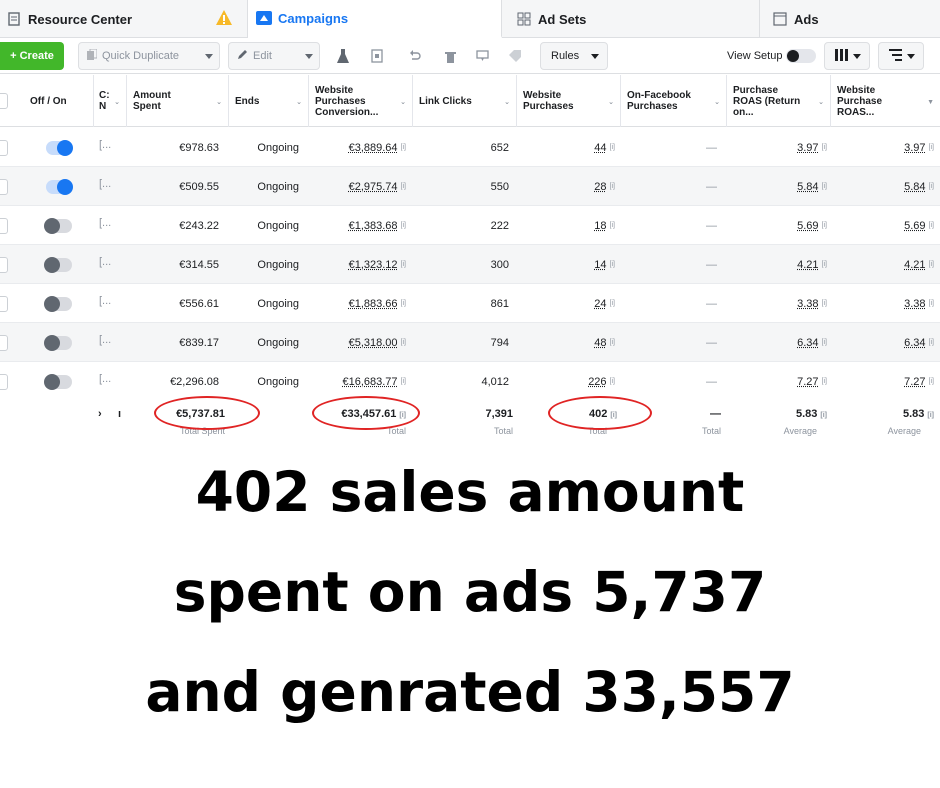 The image size is (940, 788). What do you see at coordinates (885, 101) in the screenshot?
I see `header-website-purchase-roas: Website Purchase ROAS... ▼` at bounding box center [885, 101].